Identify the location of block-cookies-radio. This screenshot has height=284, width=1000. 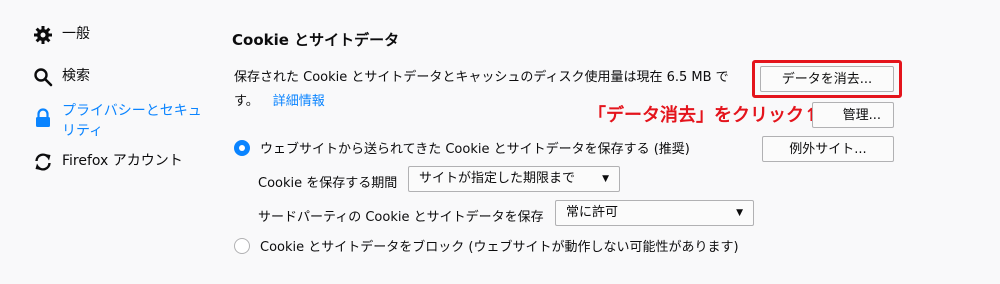
(242, 245).